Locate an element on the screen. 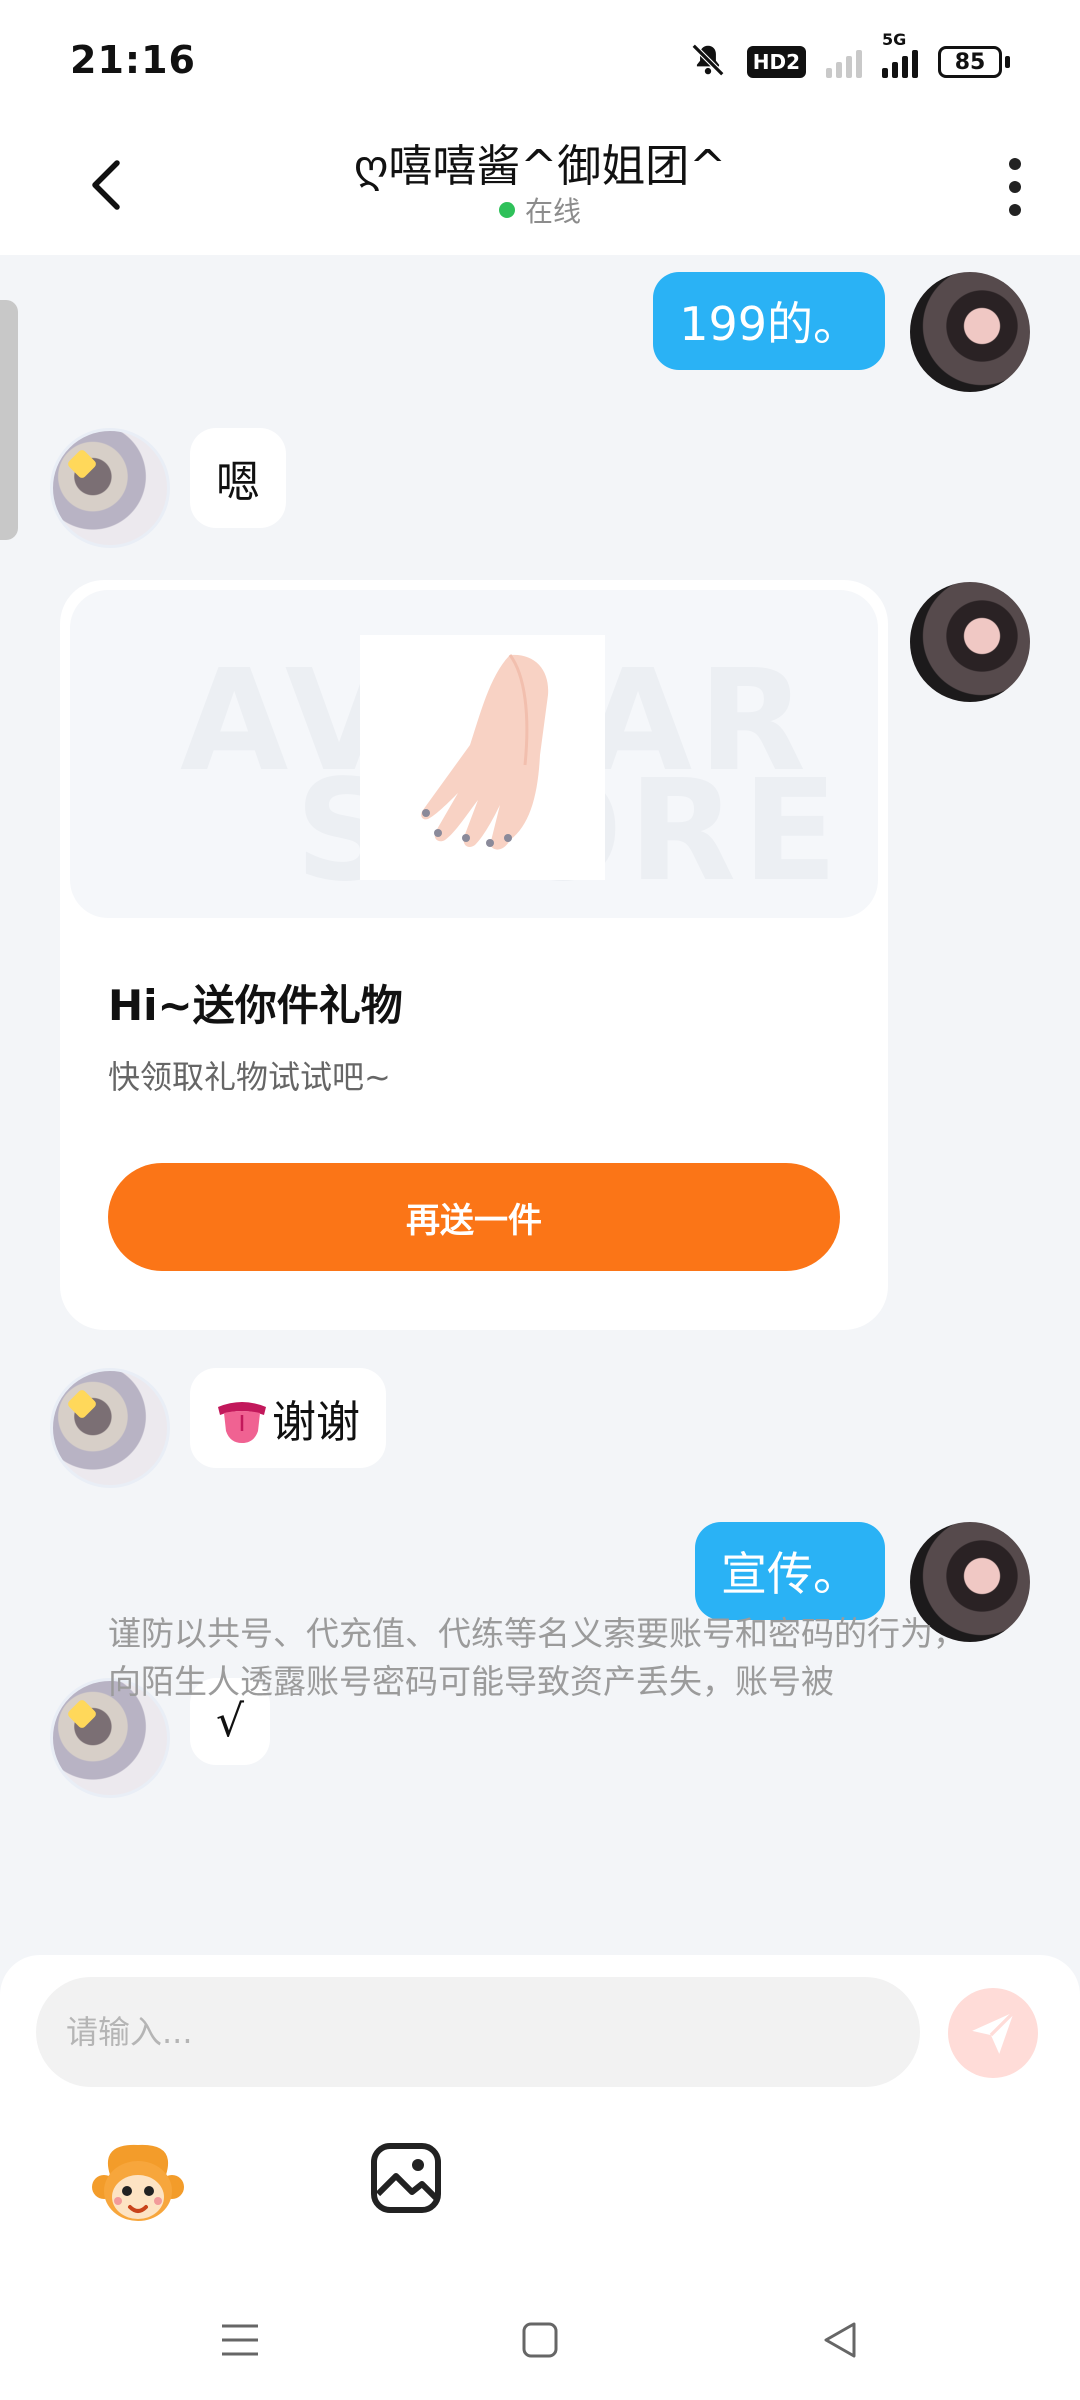  gift-image: AVATAR STORE is located at coordinates (474, 754).